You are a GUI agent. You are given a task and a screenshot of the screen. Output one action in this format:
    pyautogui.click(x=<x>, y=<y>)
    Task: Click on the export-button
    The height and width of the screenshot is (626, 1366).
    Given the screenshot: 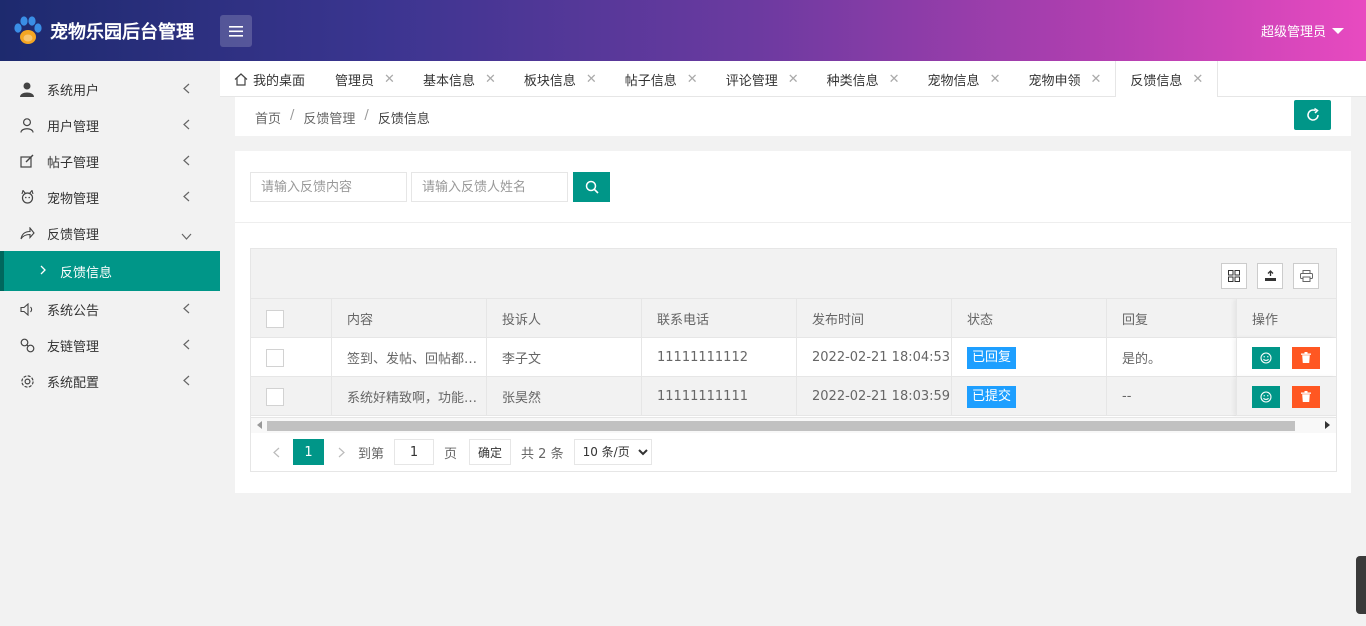 What is the action you would take?
    pyautogui.click(x=1270, y=276)
    